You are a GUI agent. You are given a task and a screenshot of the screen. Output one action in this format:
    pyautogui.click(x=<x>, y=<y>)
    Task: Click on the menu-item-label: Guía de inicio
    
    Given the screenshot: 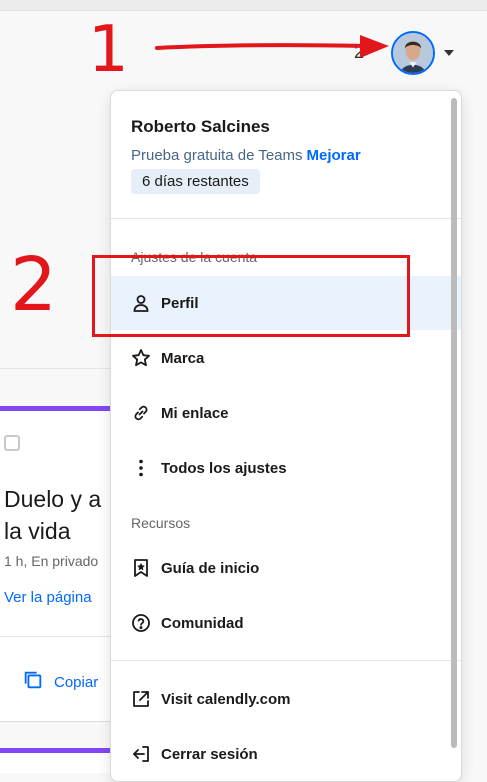 What is the action you would take?
    pyautogui.click(x=210, y=568)
    